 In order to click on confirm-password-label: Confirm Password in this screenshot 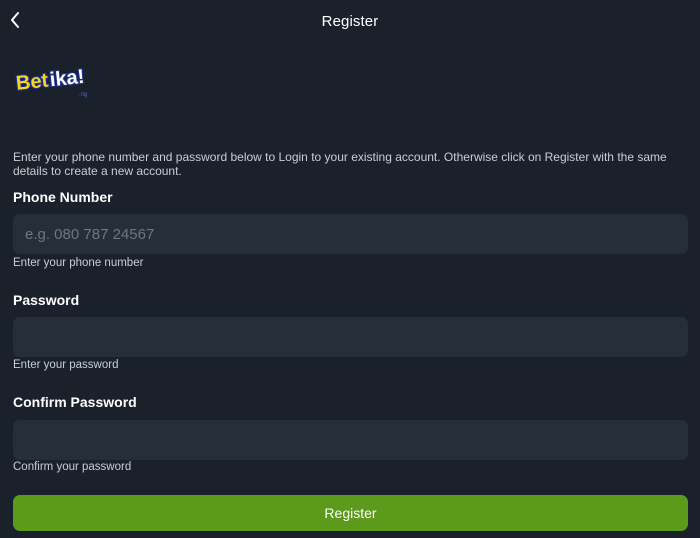, I will do `click(75, 402)`.